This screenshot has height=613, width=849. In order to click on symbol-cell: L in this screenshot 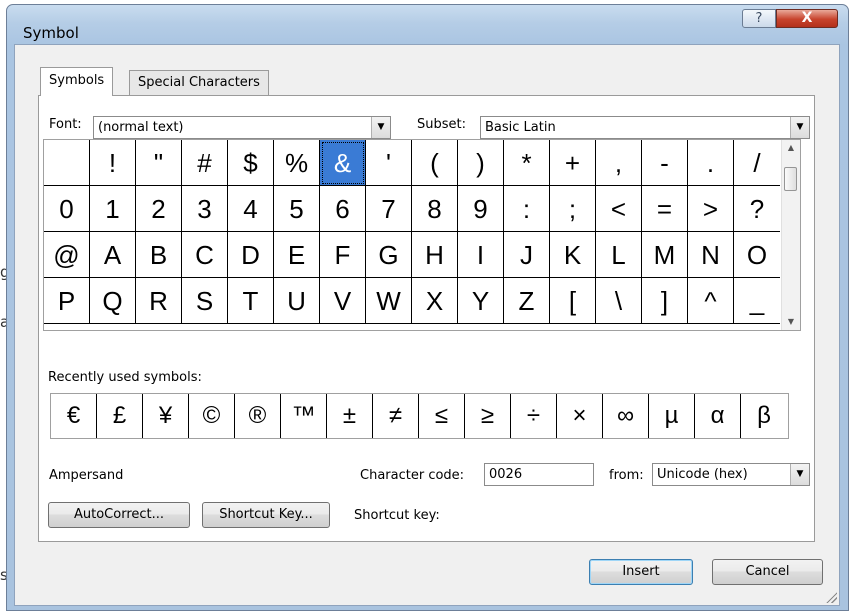, I will do `click(619, 255)`.